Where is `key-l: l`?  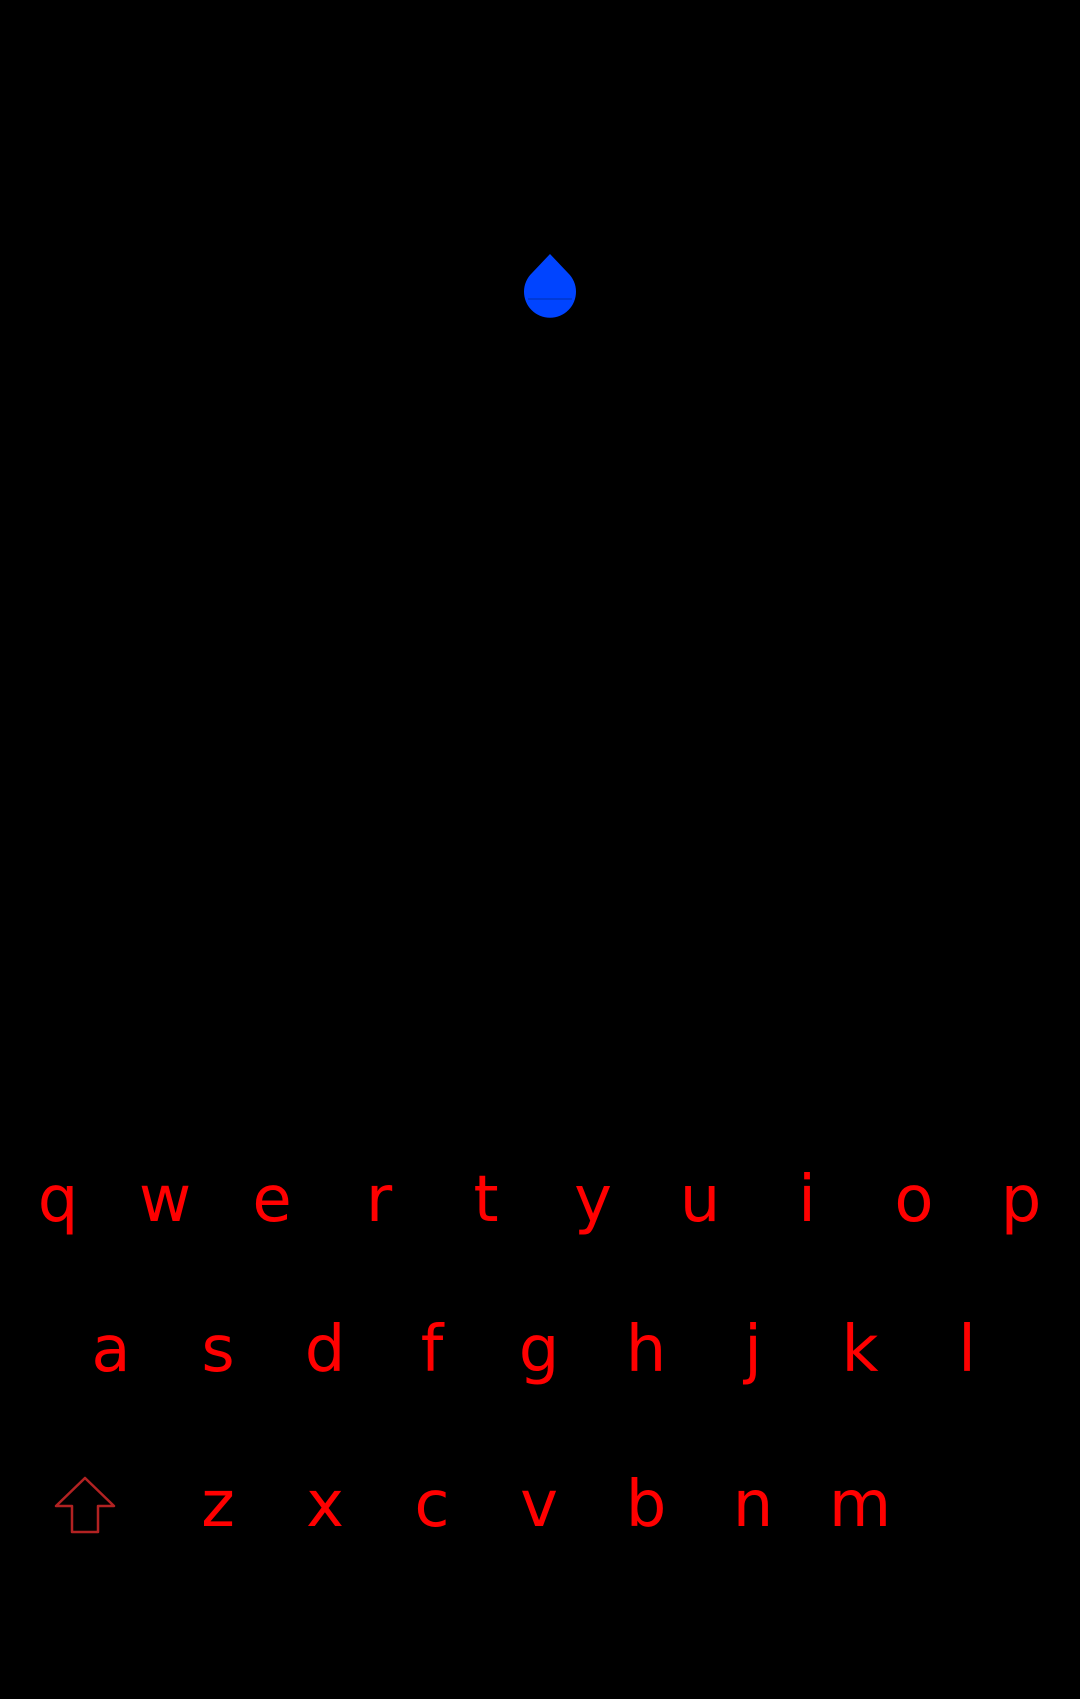 key-l: l is located at coordinates (967, 1350).